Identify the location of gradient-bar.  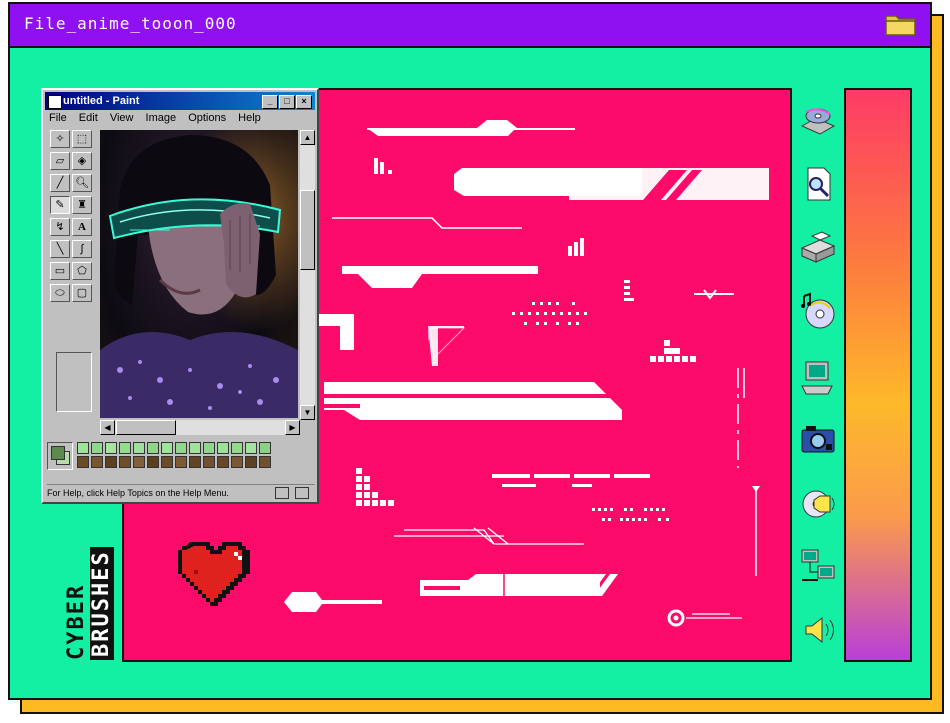
(878, 375).